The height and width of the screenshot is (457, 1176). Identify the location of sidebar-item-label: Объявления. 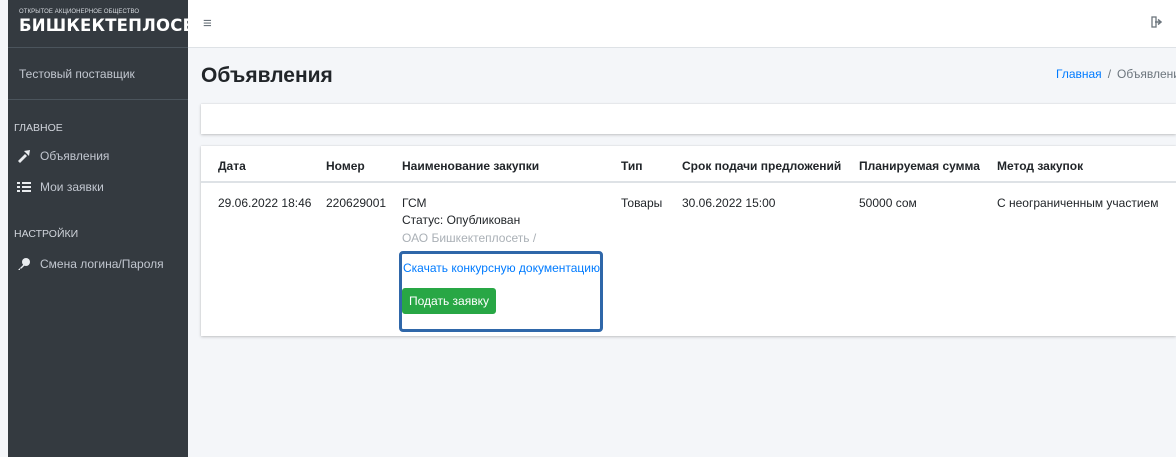
(75, 156).